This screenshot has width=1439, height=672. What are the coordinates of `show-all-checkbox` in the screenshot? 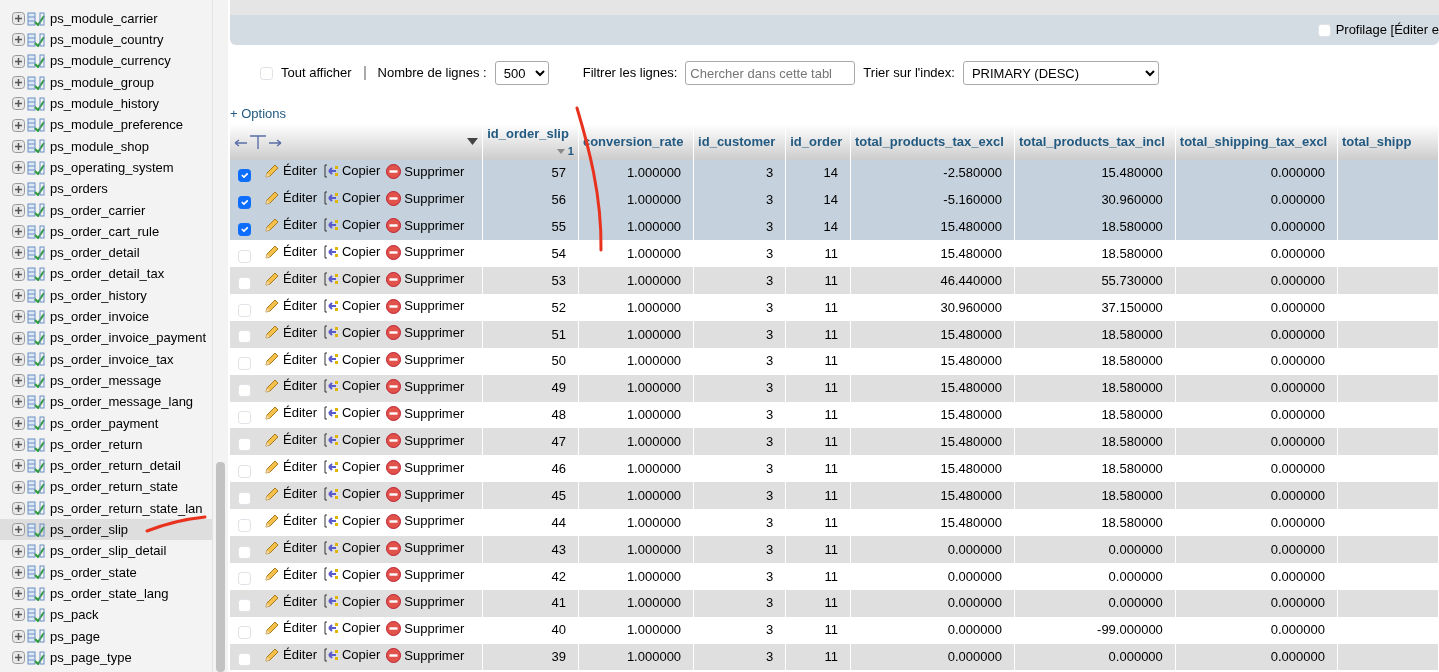 It's located at (266, 73).